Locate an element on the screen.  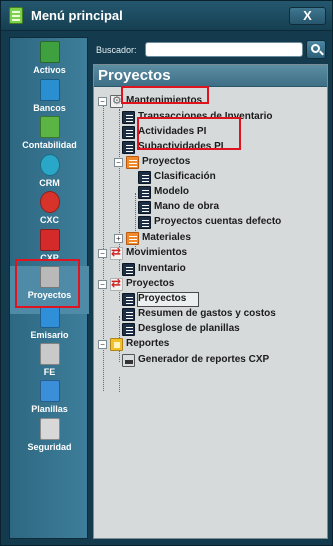
sidebar-item-label: Activos is located at coordinates (49, 70).